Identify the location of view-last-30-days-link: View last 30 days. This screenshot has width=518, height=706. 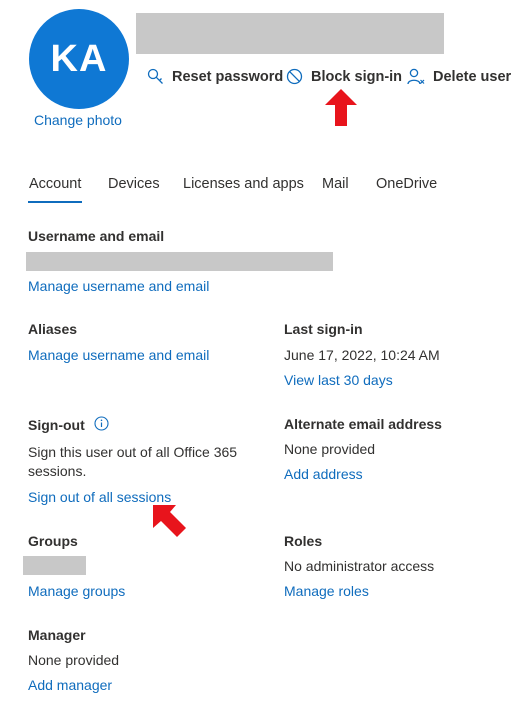
(338, 380).